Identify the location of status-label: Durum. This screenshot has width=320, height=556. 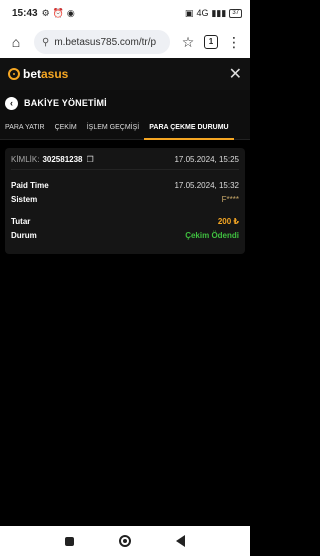
(24, 235).